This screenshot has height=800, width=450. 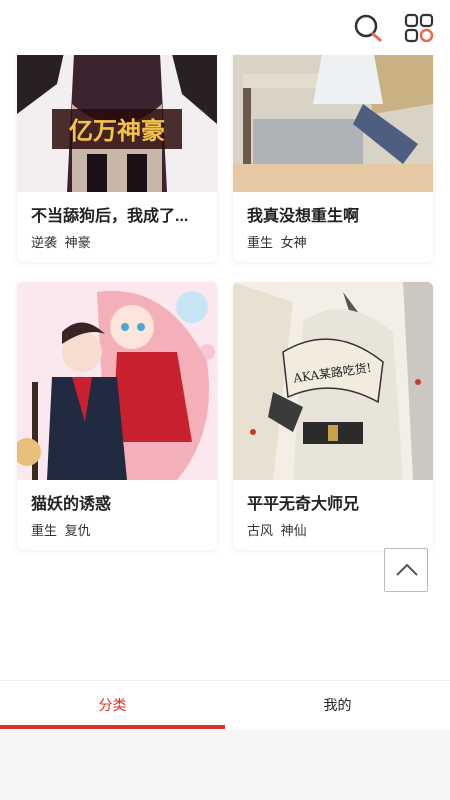 I want to click on comic-card: AKA某路吃货! 平平无奇大师兄 古风 神仙, so click(x=333, y=416).